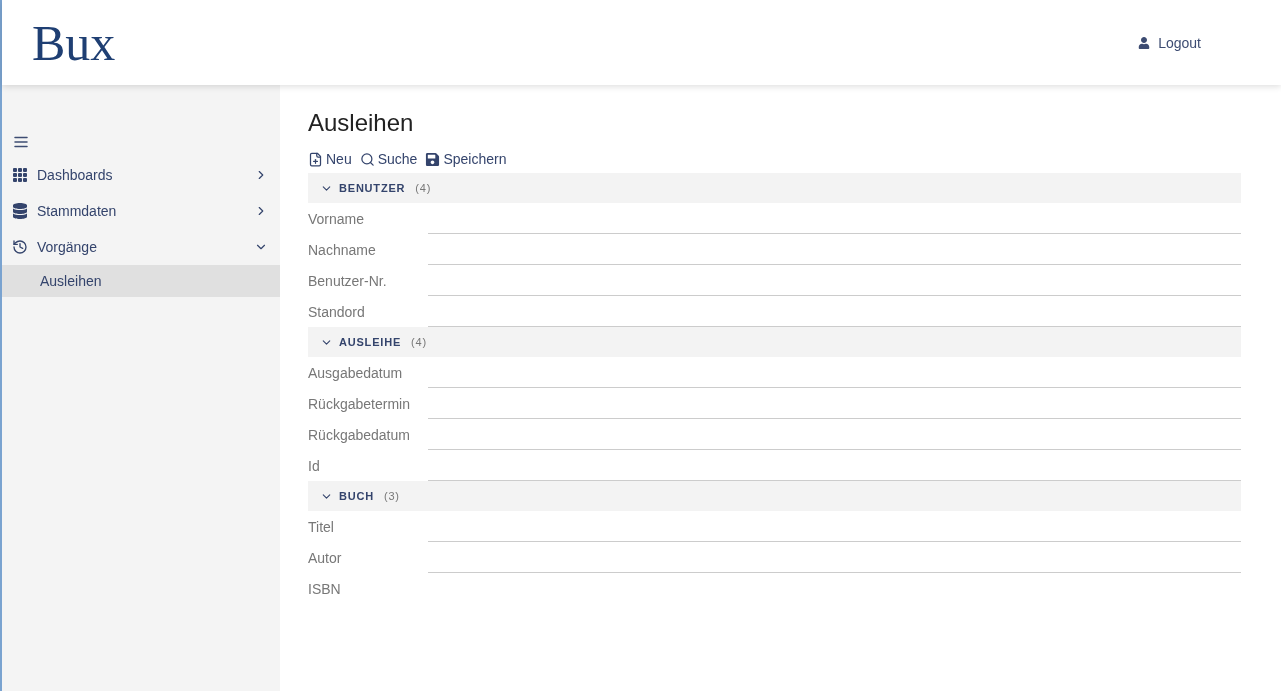  Describe the element at coordinates (361, 123) in the screenshot. I see `page-title: Ausleihen` at that location.